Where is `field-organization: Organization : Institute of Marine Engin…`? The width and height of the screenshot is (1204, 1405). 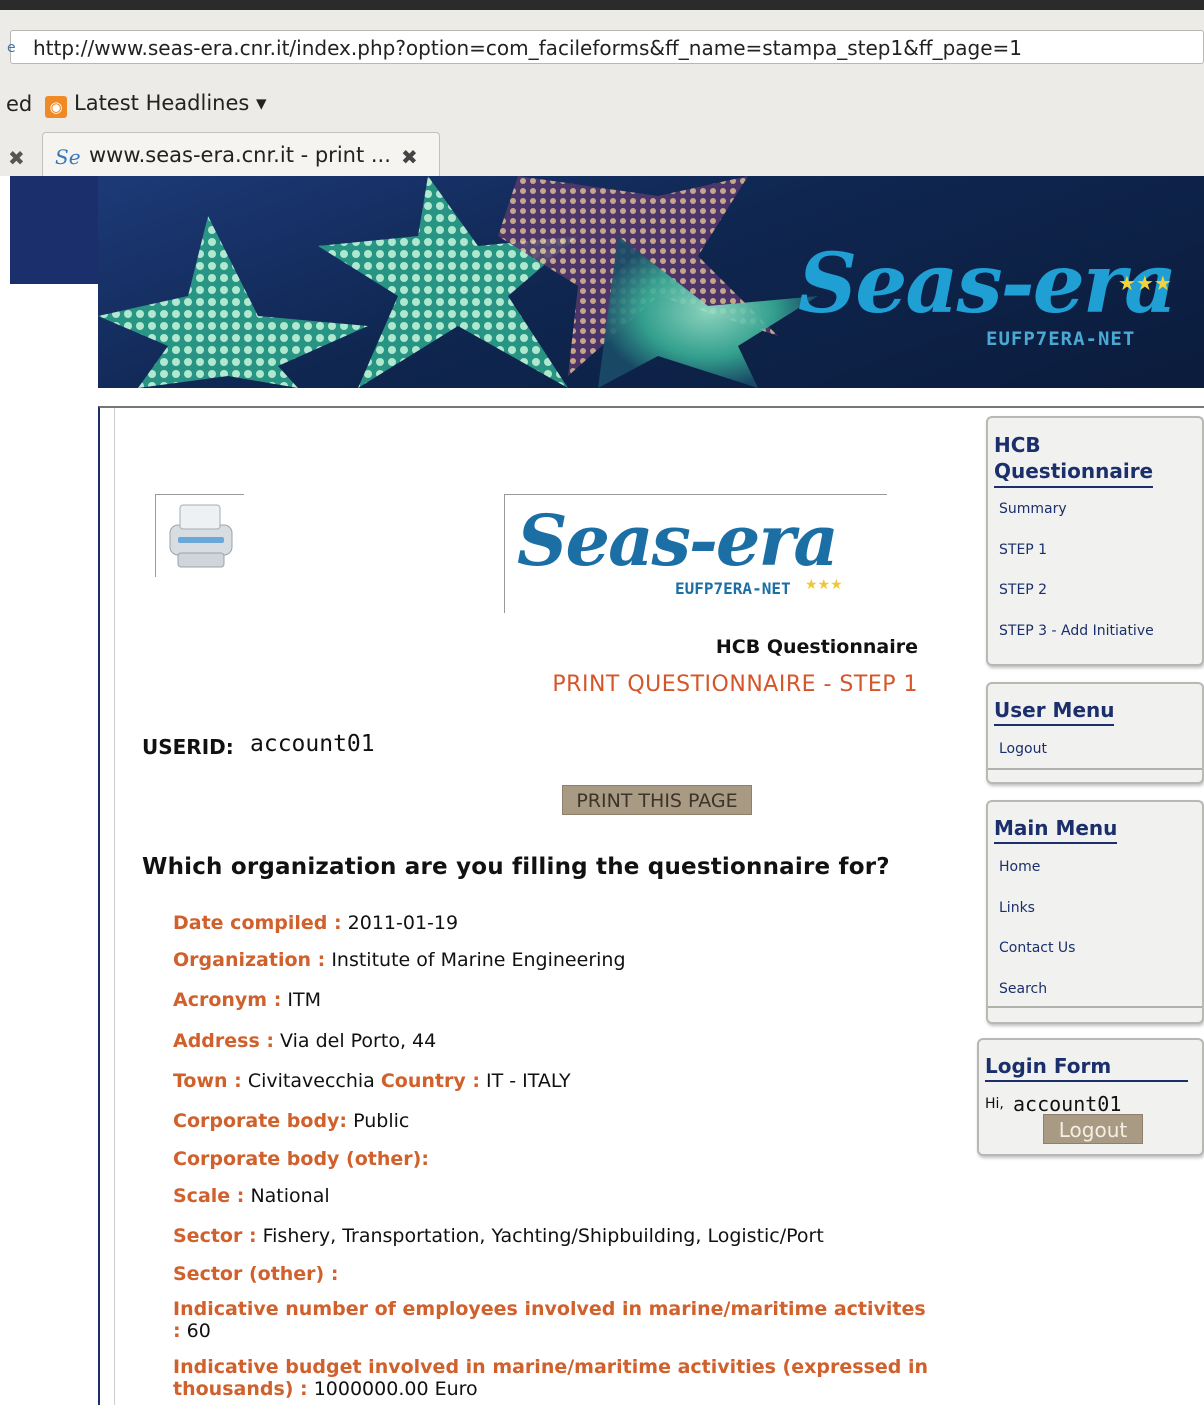
field-organization: Organization : Institute of Marine Engin… is located at coordinates (399, 960).